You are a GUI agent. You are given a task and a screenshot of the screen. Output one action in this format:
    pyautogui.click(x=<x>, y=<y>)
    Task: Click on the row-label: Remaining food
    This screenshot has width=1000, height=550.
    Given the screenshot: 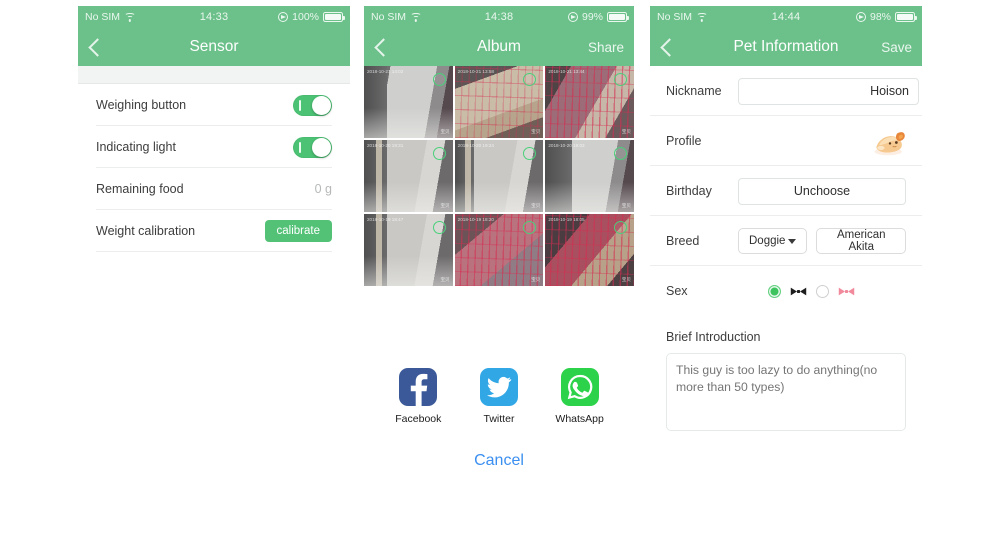 What is the action you would take?
    pyautogui.click(x=140, y=189)
    